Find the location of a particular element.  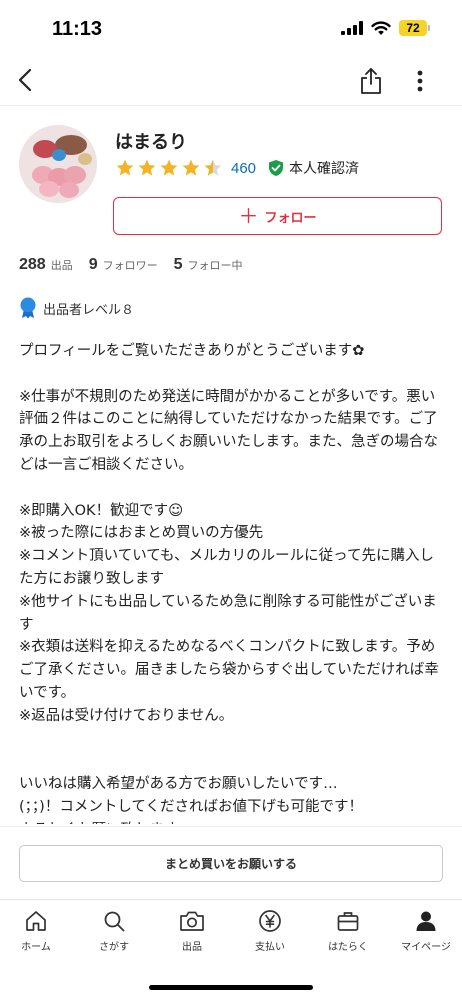

camera-icon is located at coordinates (192, 921).